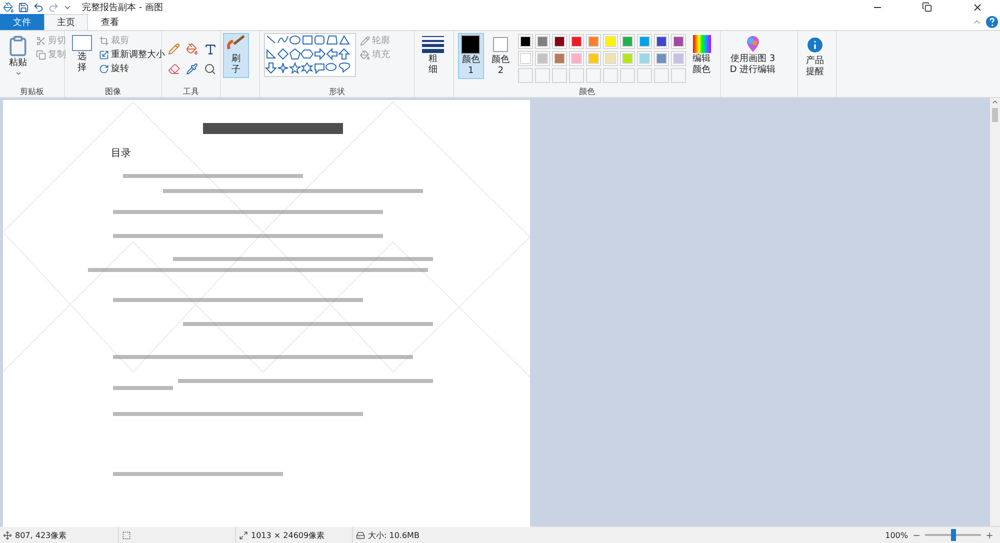 Image resolution: width=1000 pixels, height=543 pixels. Describe the element at coordinates (995, 115) in the screenshot. I see `scroll-thumb` at that location.